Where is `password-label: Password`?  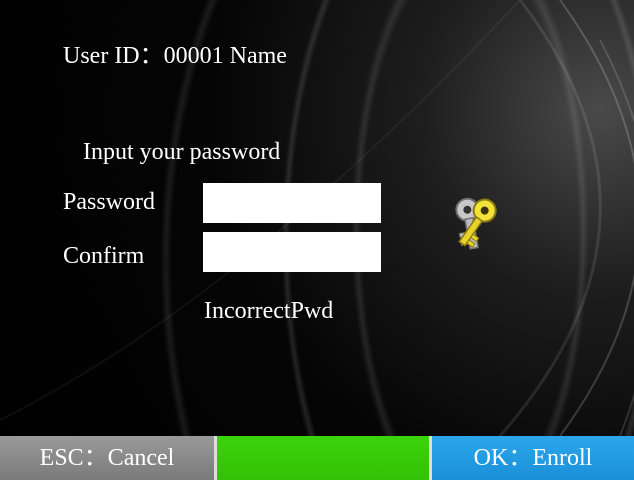 password-label: Password is located at coordinates (109, 202).